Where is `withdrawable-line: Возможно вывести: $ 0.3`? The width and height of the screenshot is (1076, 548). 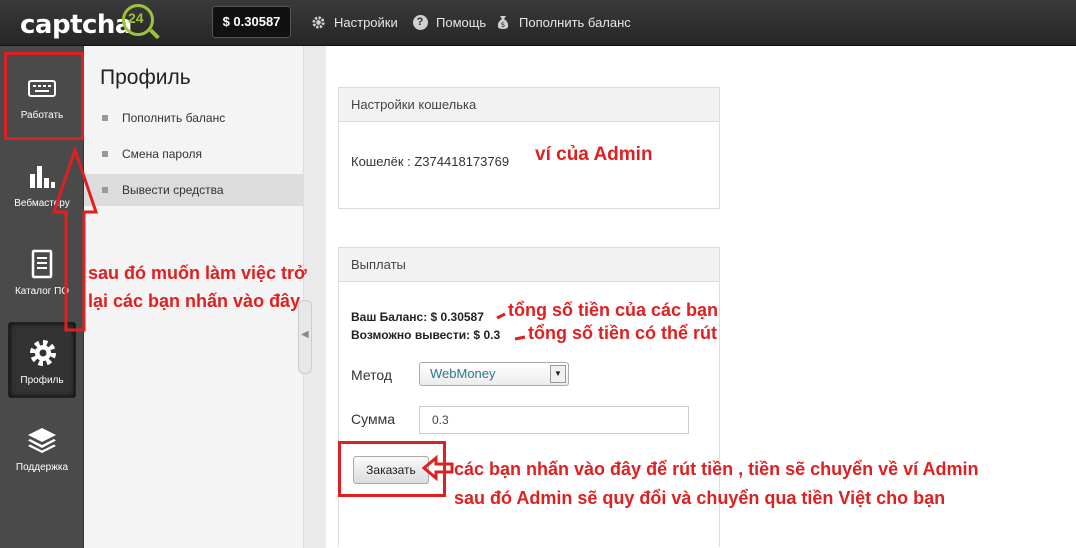
withdrawable-line: Возможно вывести: $ 0.3 is located at coordinates (426, 335).